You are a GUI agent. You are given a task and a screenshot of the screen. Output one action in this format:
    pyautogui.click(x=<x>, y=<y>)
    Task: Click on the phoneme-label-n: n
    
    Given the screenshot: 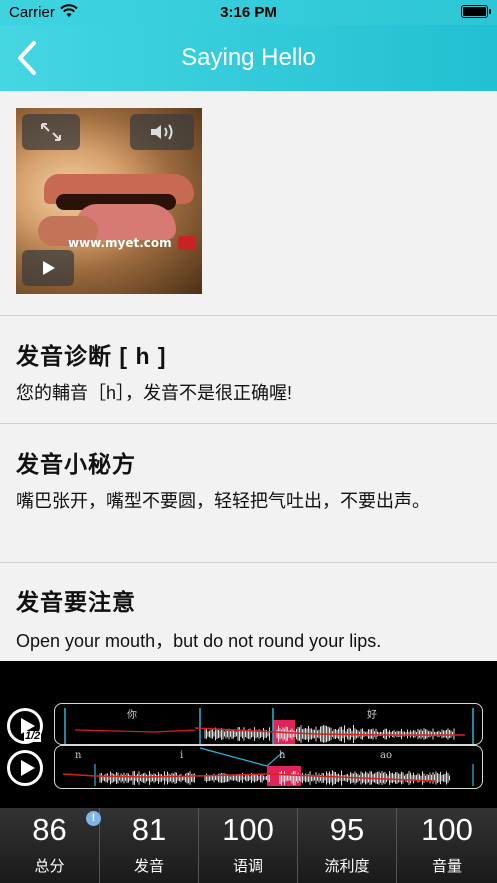 What is the action you would take?
    pyautogui.click(x=78, y=755)
    